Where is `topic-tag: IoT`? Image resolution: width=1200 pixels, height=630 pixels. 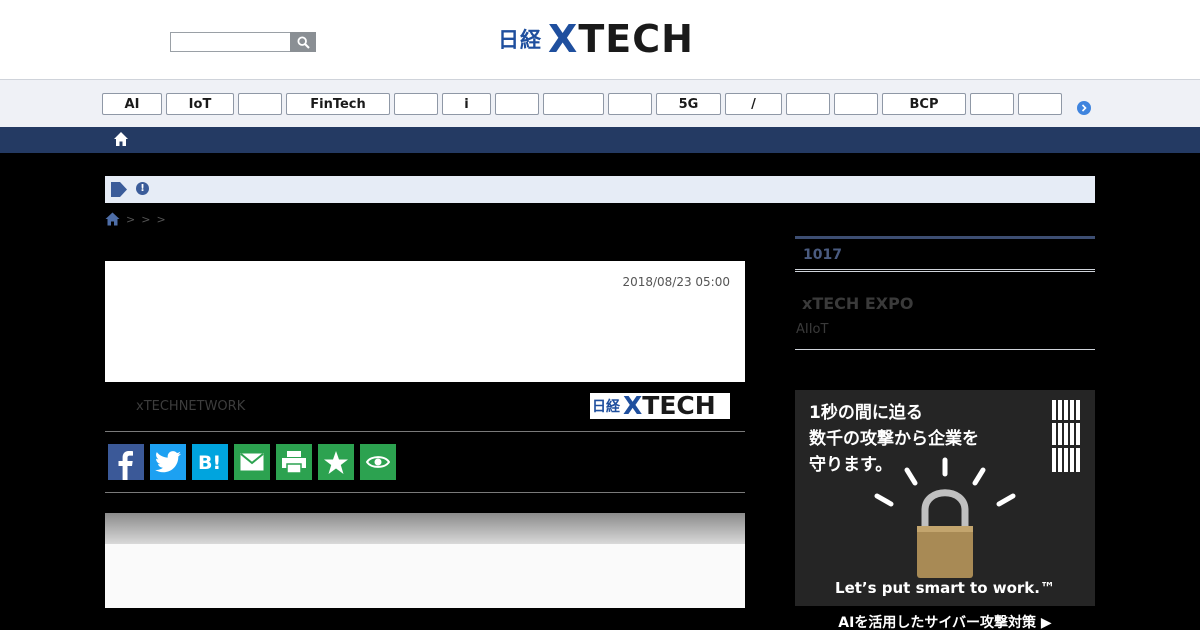
topic-tag: IoT is located at coordinates (200, 104).